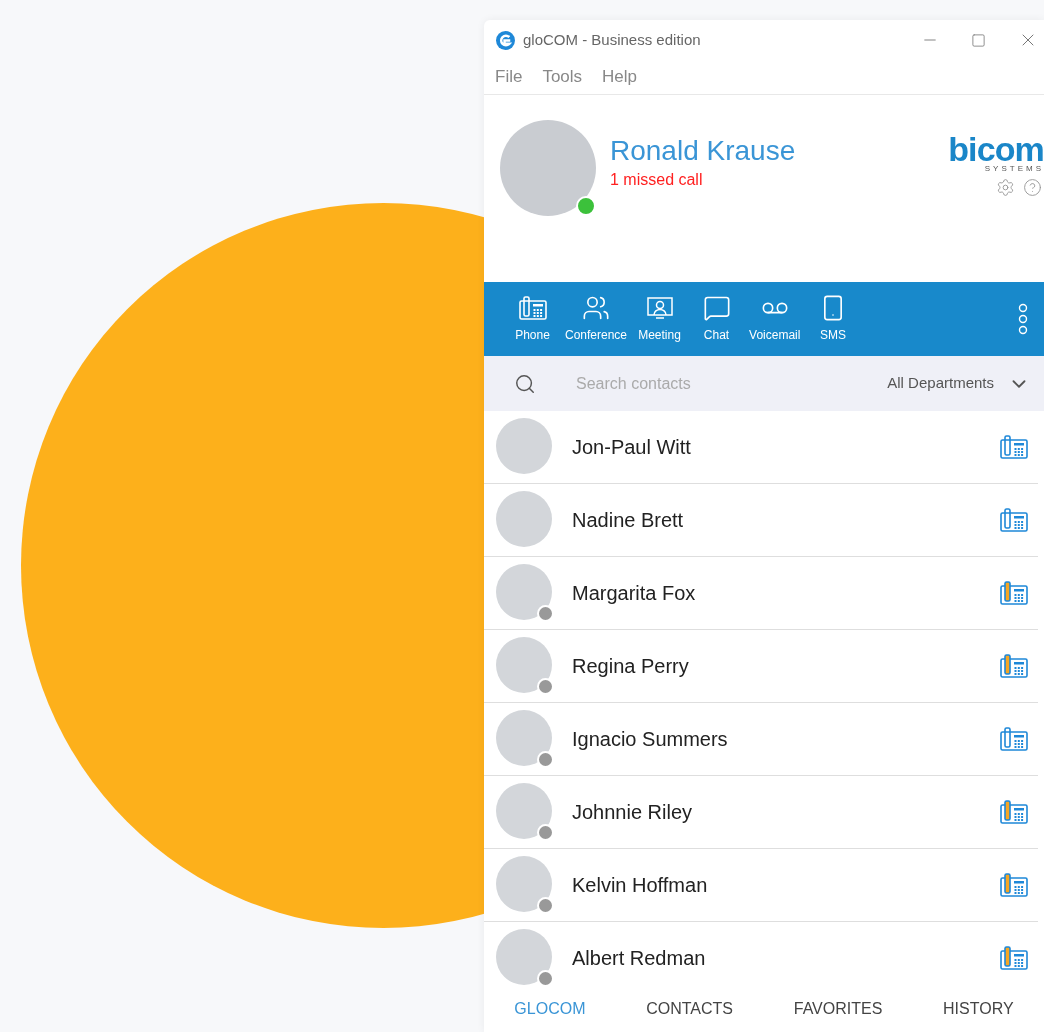 Image resolution: width=1044 pixels, height=1032 pixels. Describe the element at coordinates (630, 666) in the screenshot. I see `contact-name: Regina Perry` at that location.